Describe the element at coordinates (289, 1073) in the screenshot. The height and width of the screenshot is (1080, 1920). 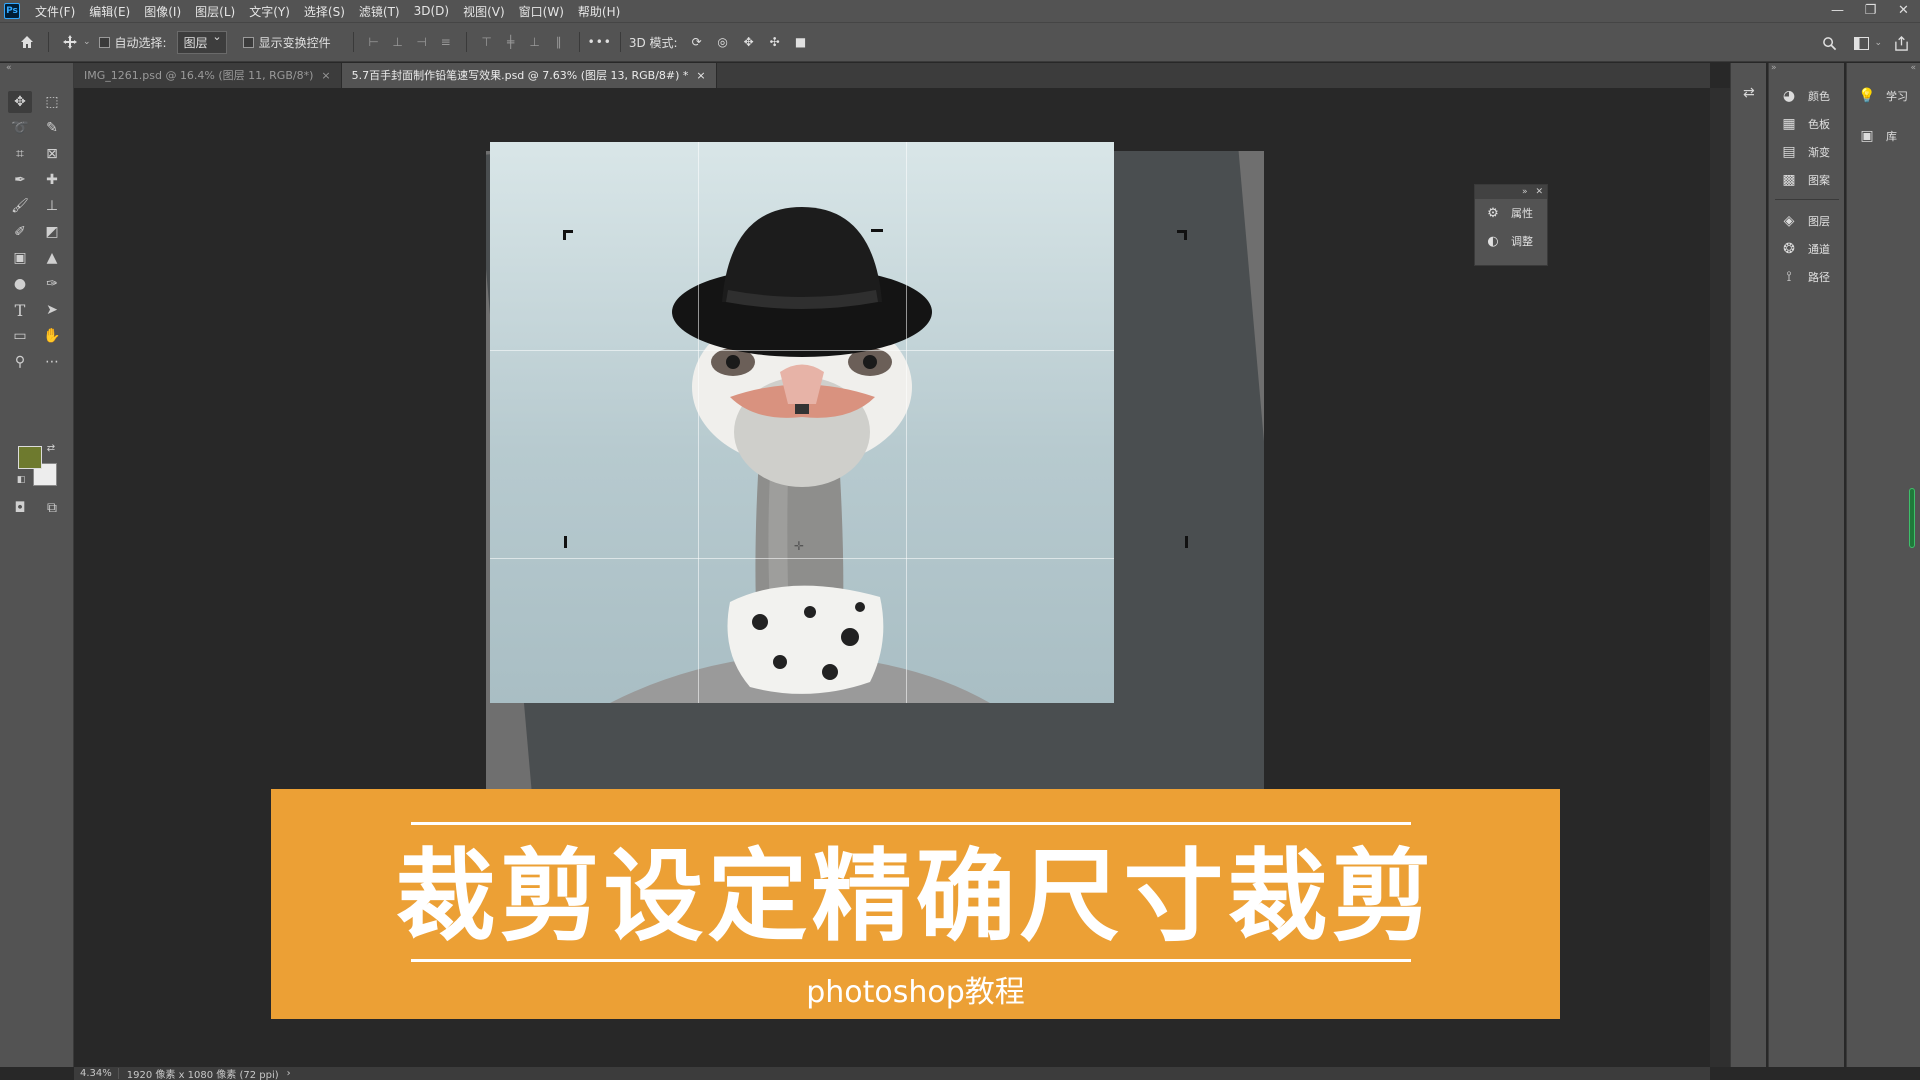
I see `status-menu-arrow: ›` at that location.